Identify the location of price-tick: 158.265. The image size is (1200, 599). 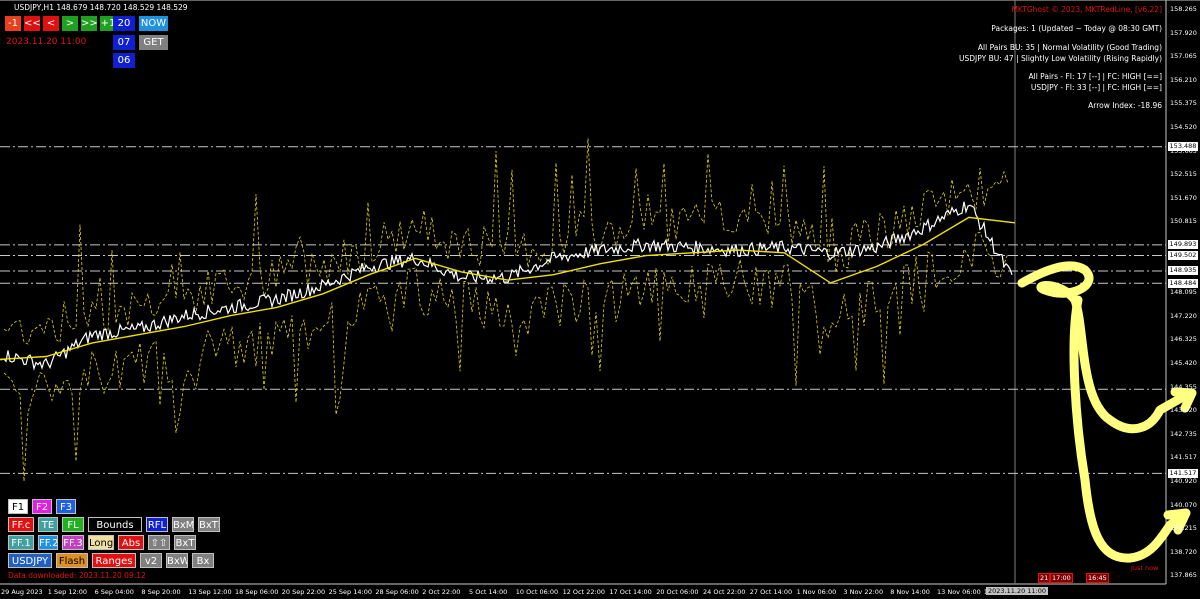
(1183, 9).